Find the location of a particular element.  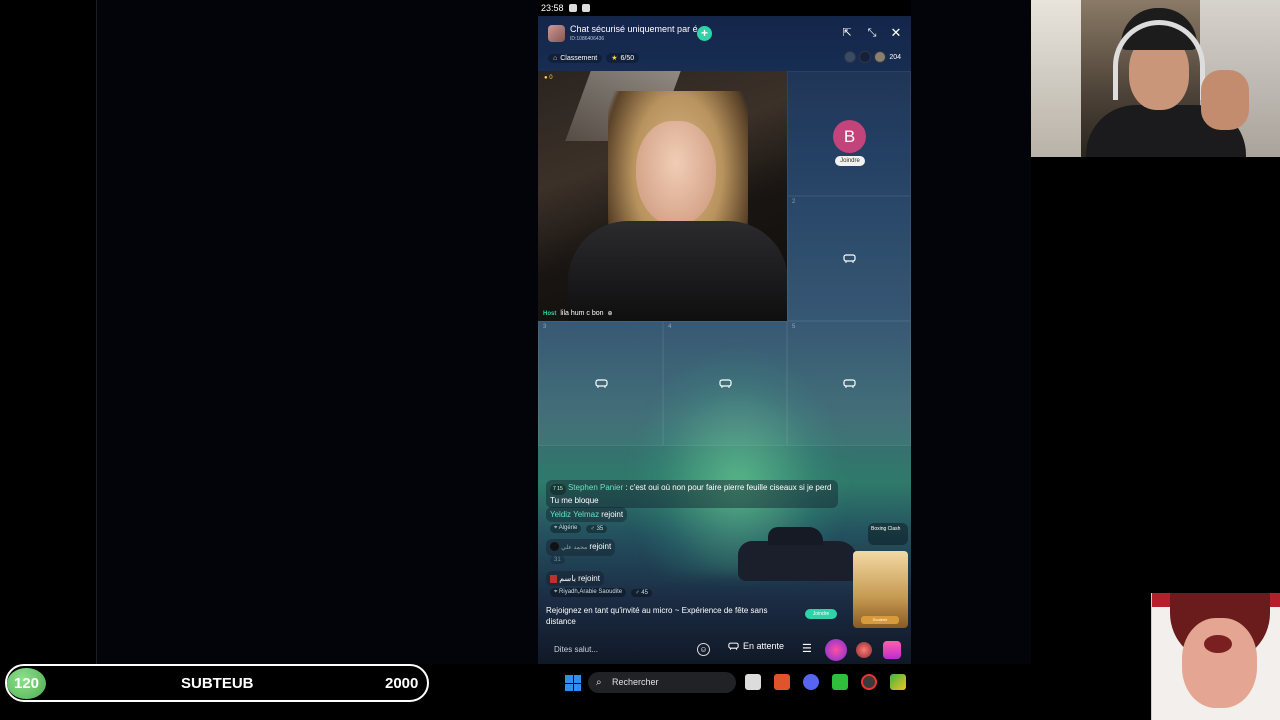

gift-effect-icon is located at coordinates (864, 650).